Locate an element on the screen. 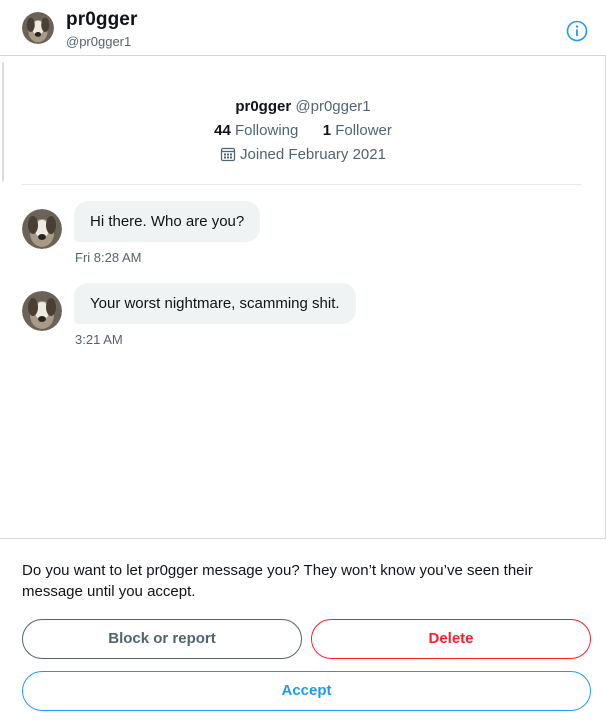 The image size is (606, 726). following-label: Following is located at coordinates (266, 130).